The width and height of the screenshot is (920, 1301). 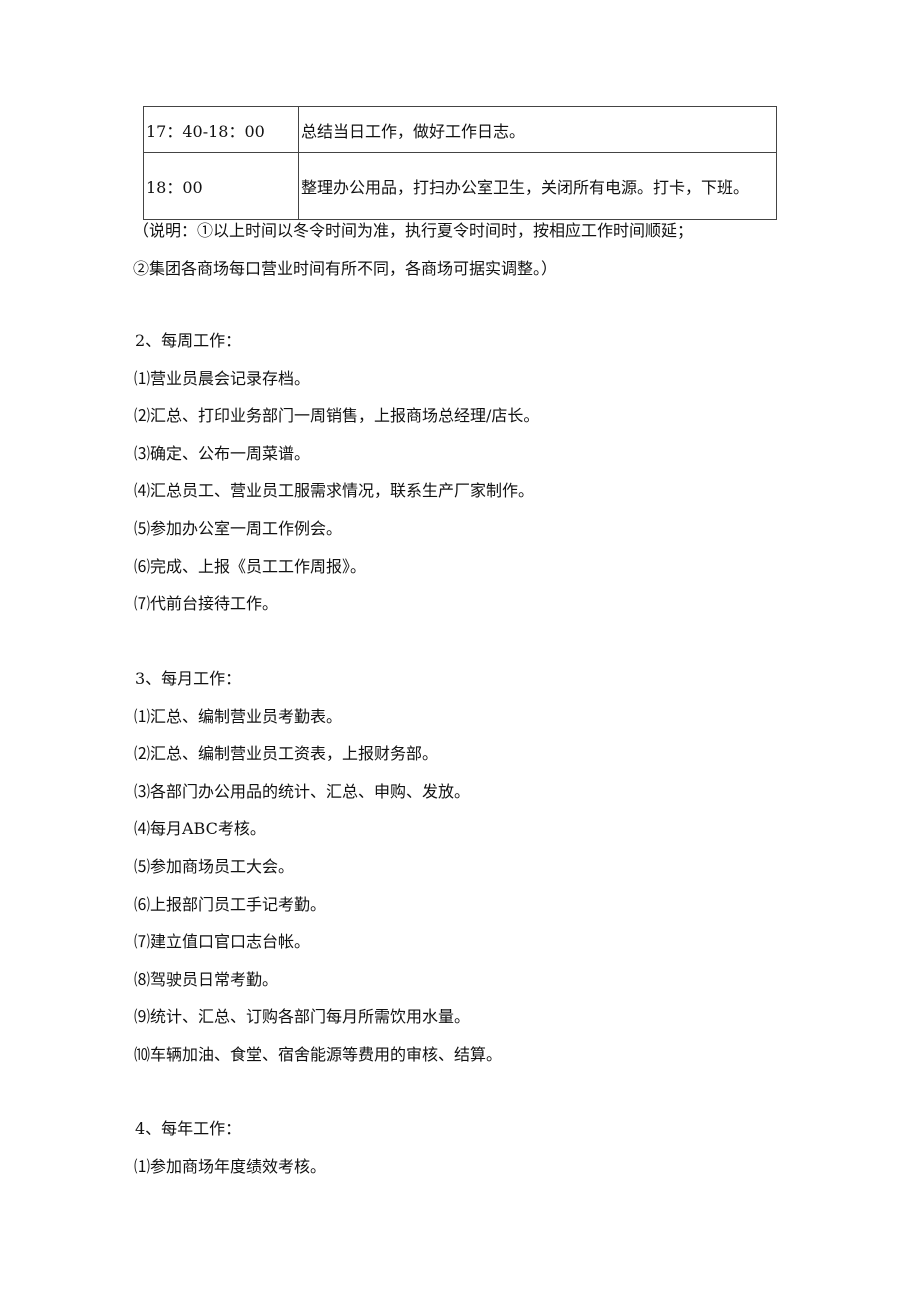 What do you see at coordinates (206, 603) in the screenshot?
I see `list-item: ⑺代前台接待工作。` at bounding box center [206, 603].